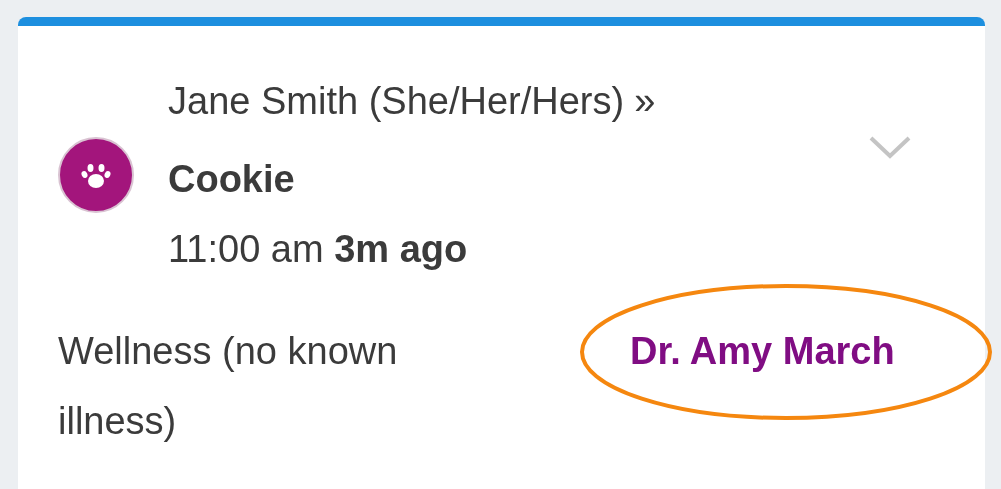 The width and height of the screenshot is (1001, 489). Describe the element at coordinates (228, 386) in the screenshot. I see `visit-reason: Wellness (no known illness)` at that location.